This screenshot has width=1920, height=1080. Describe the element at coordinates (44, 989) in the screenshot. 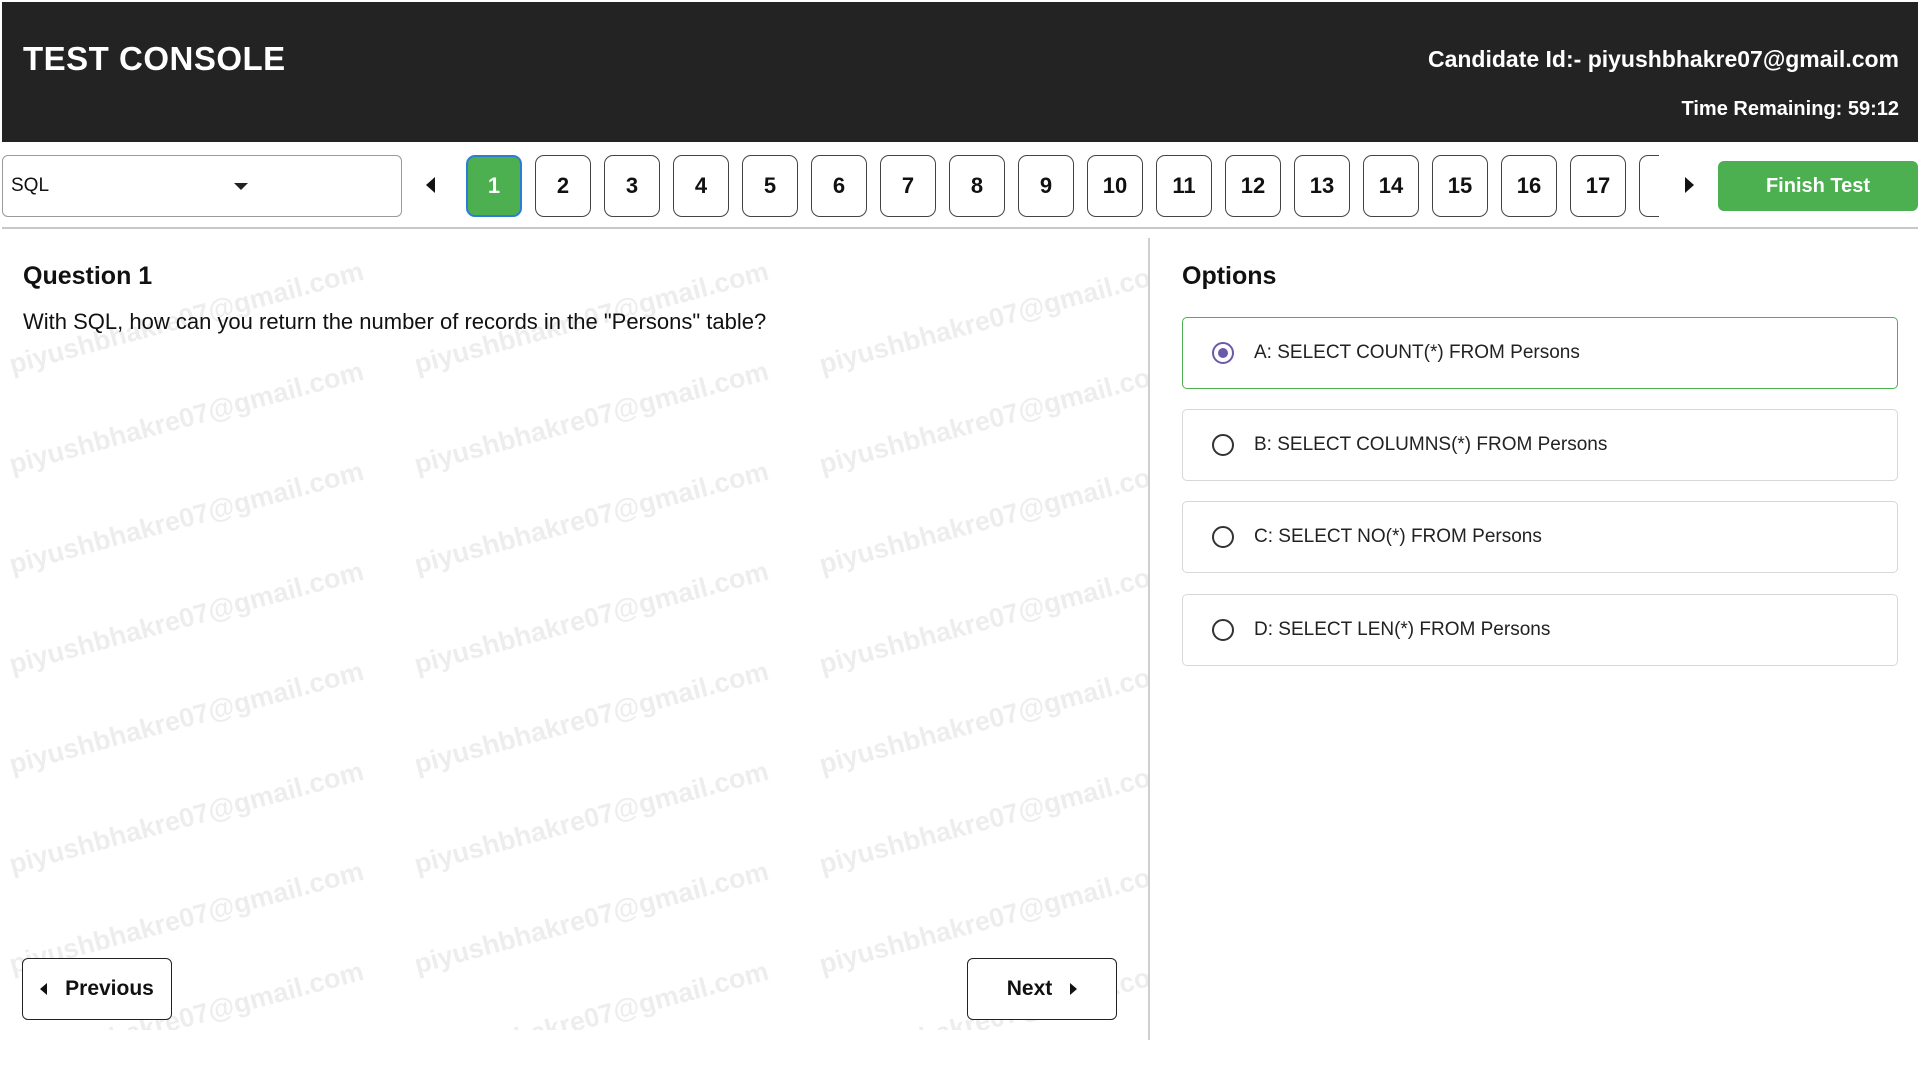

I see `chevron-left-icon` at that location.